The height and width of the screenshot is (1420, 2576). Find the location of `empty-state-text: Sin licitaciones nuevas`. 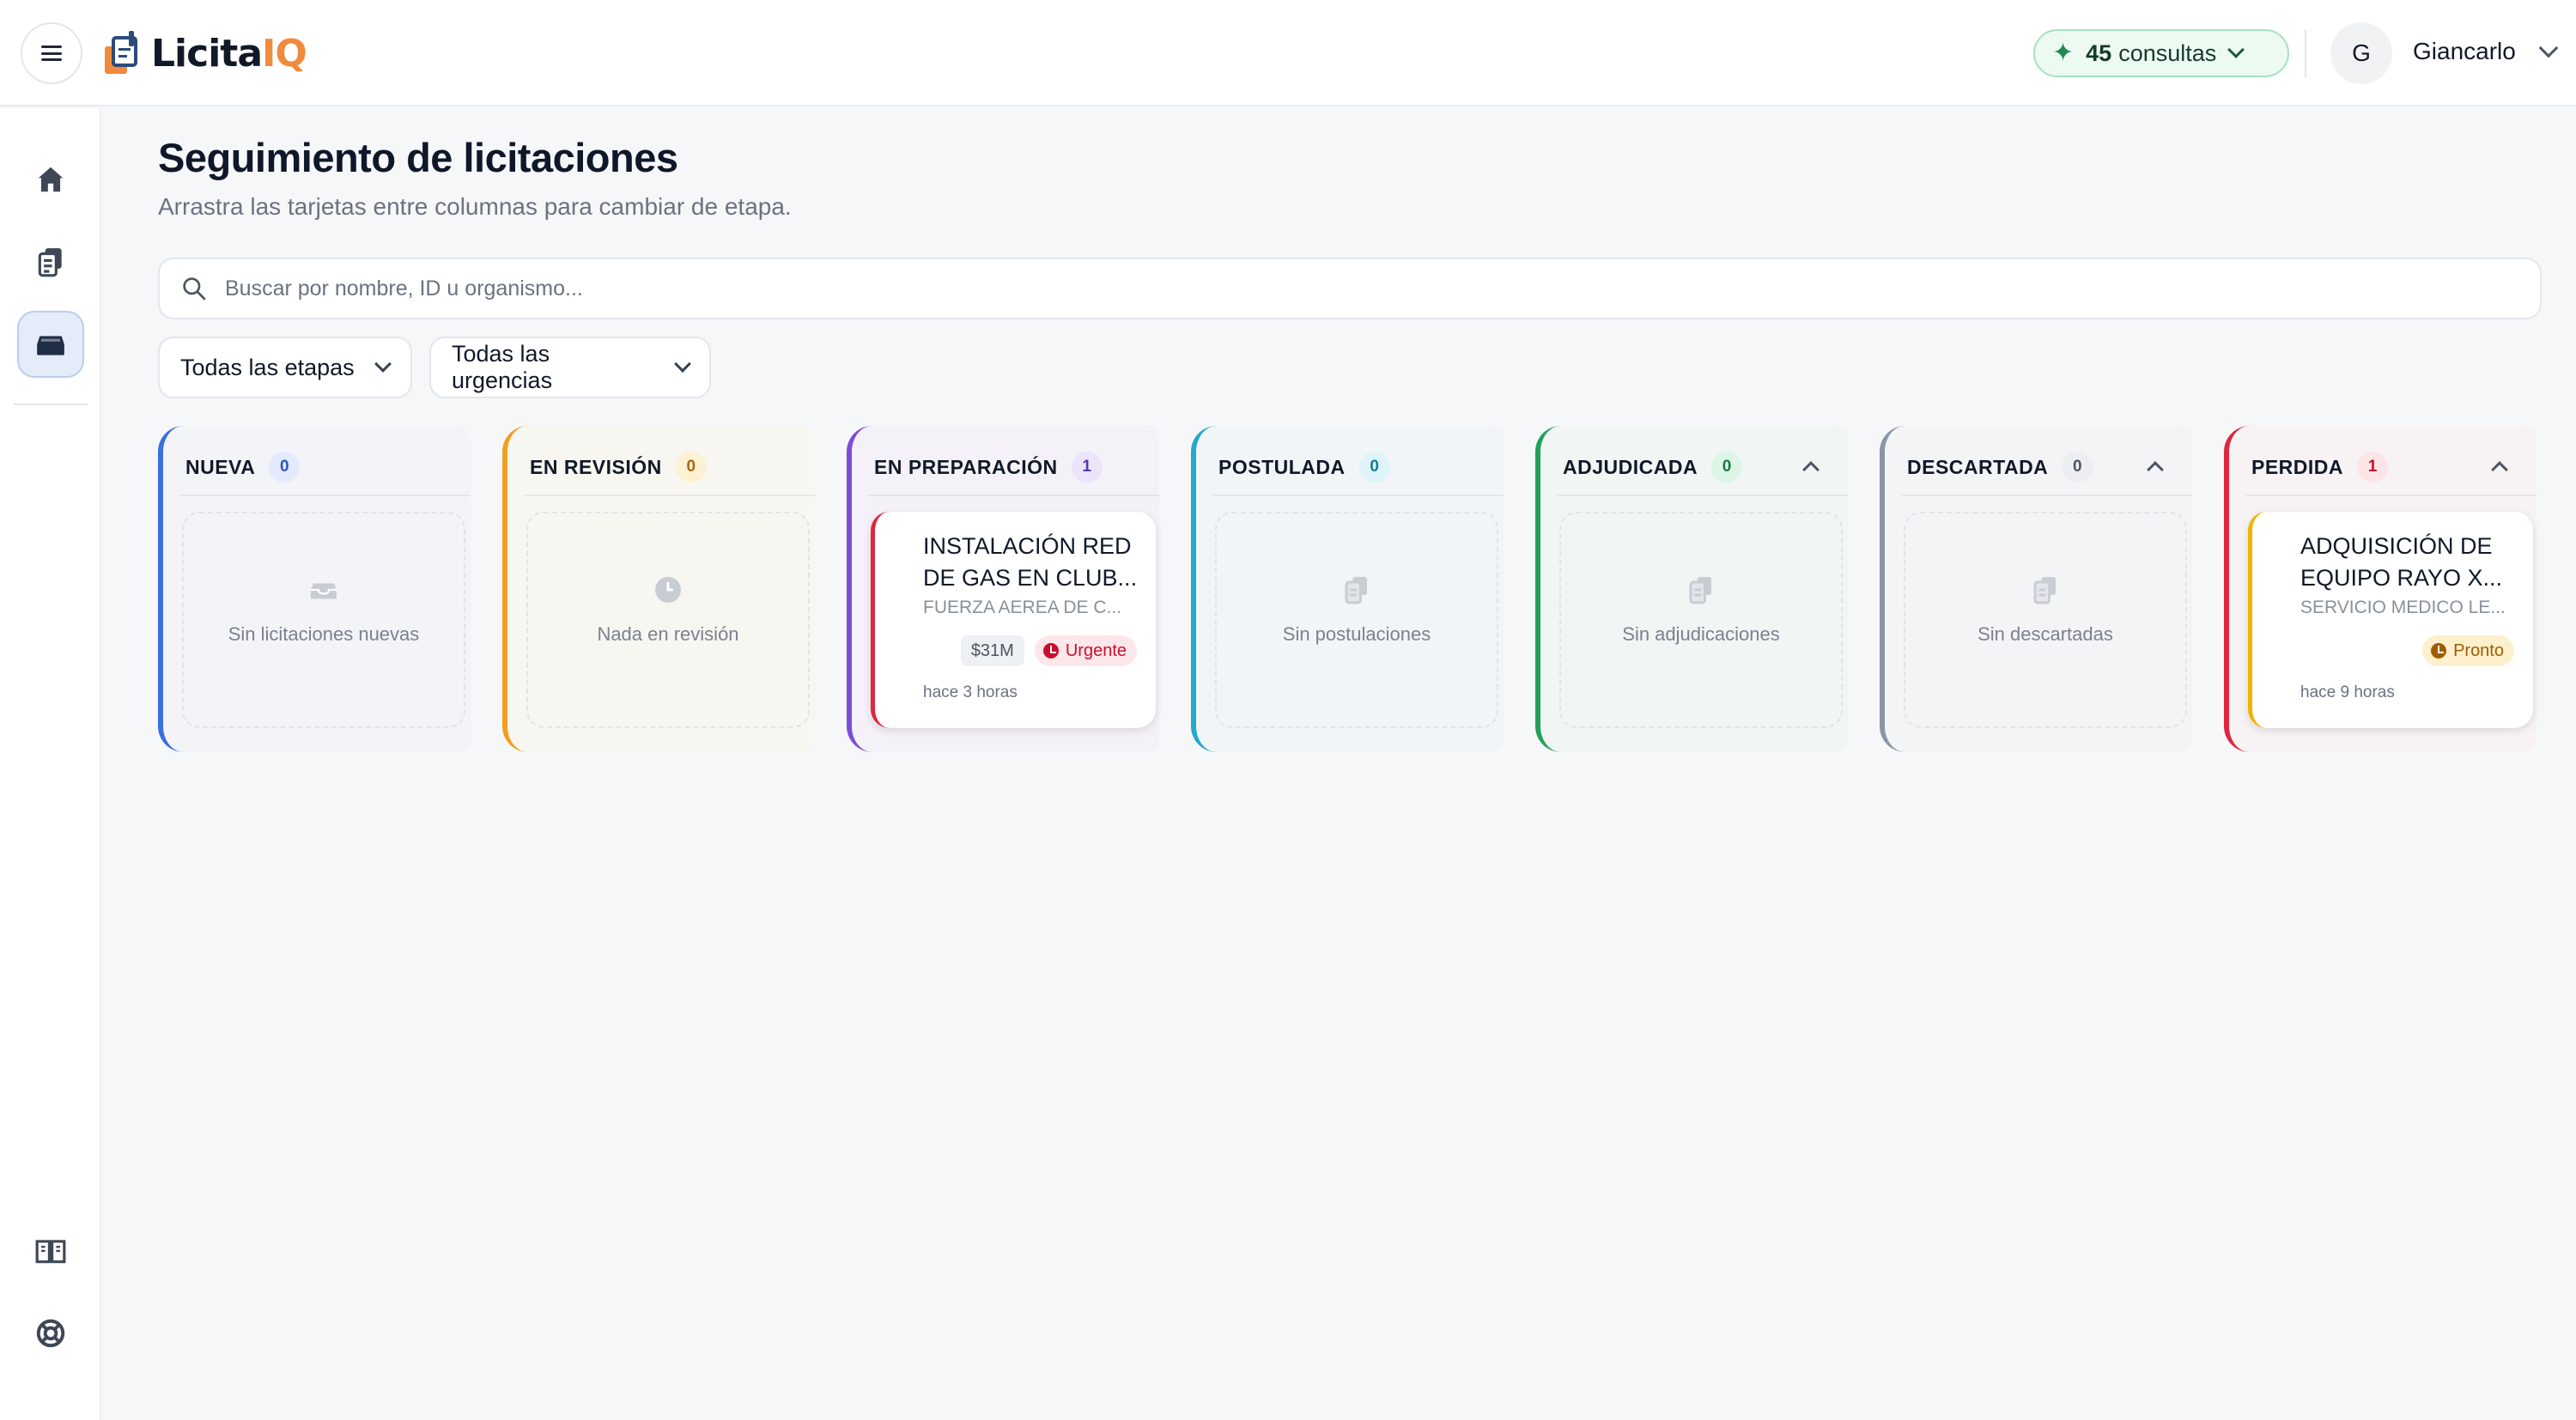

empty-state-text: Sin licitaciones nuevas is located at coordinates (324, 633).